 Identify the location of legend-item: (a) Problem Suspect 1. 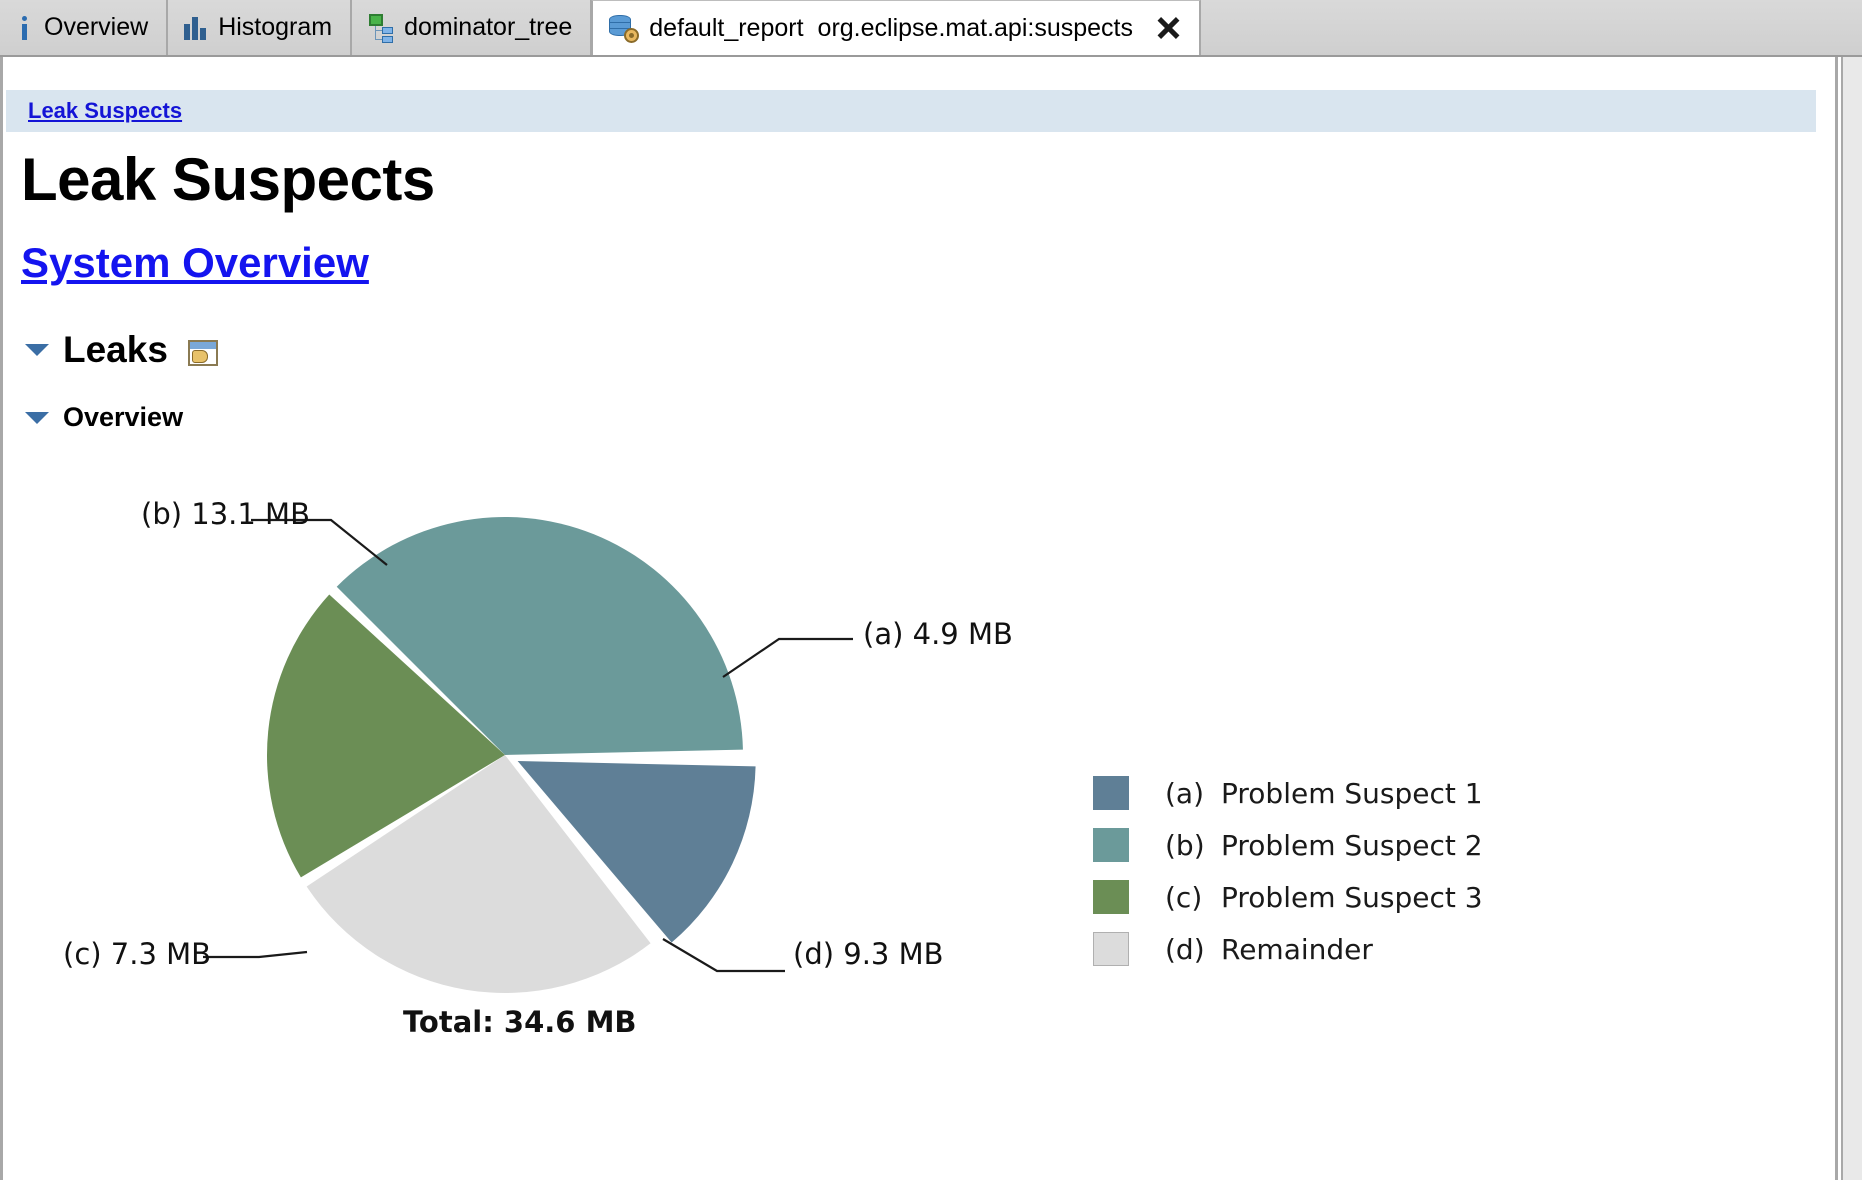
(1288, 793).